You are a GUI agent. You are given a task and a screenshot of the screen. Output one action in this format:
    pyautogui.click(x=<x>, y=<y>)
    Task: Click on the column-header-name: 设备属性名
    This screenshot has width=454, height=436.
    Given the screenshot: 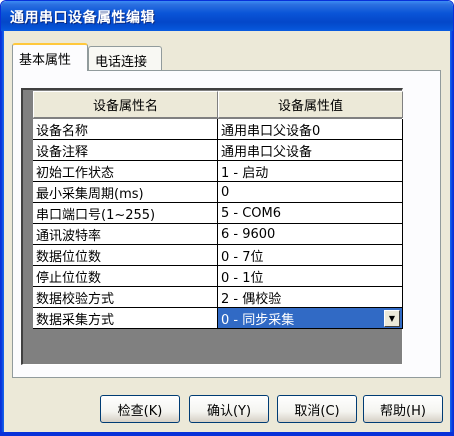 What is the action you would take?
    pyautogui.click(x=125, y=104)
    